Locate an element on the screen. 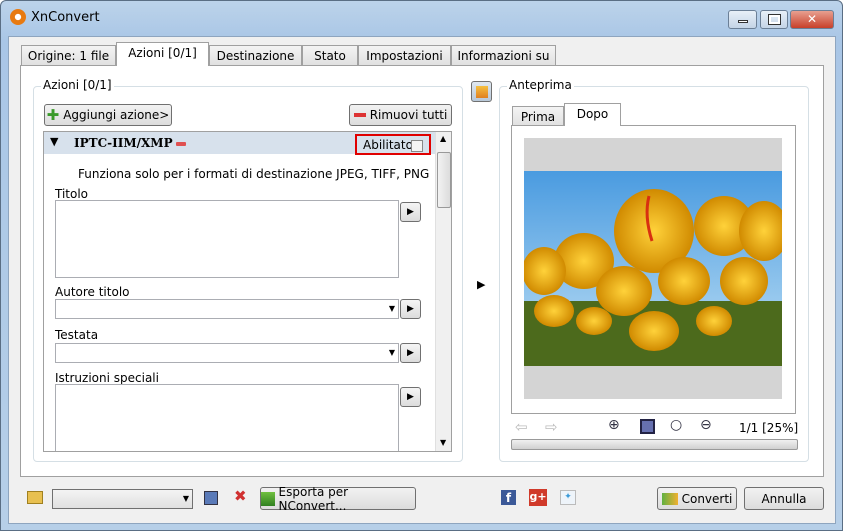  tab-impostazioni: Impostazioni is located at coordinates (404, 55).